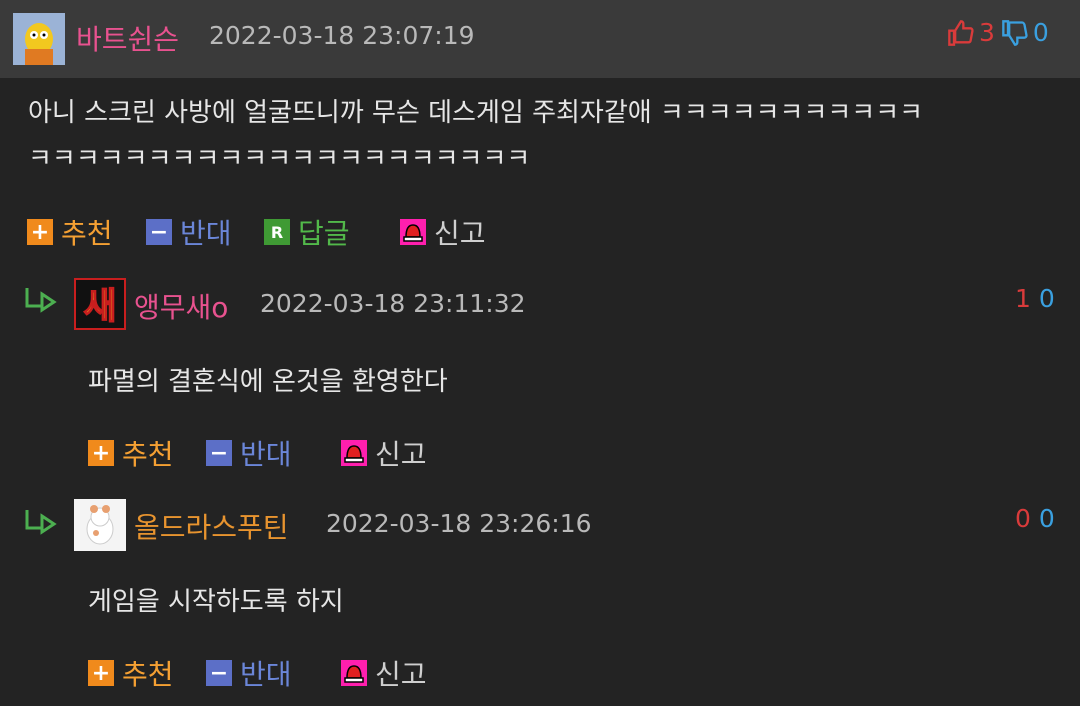  Describe the element at coordinates (961, 32) in the screenshot. I see `thumbs-up-icon` at that location.